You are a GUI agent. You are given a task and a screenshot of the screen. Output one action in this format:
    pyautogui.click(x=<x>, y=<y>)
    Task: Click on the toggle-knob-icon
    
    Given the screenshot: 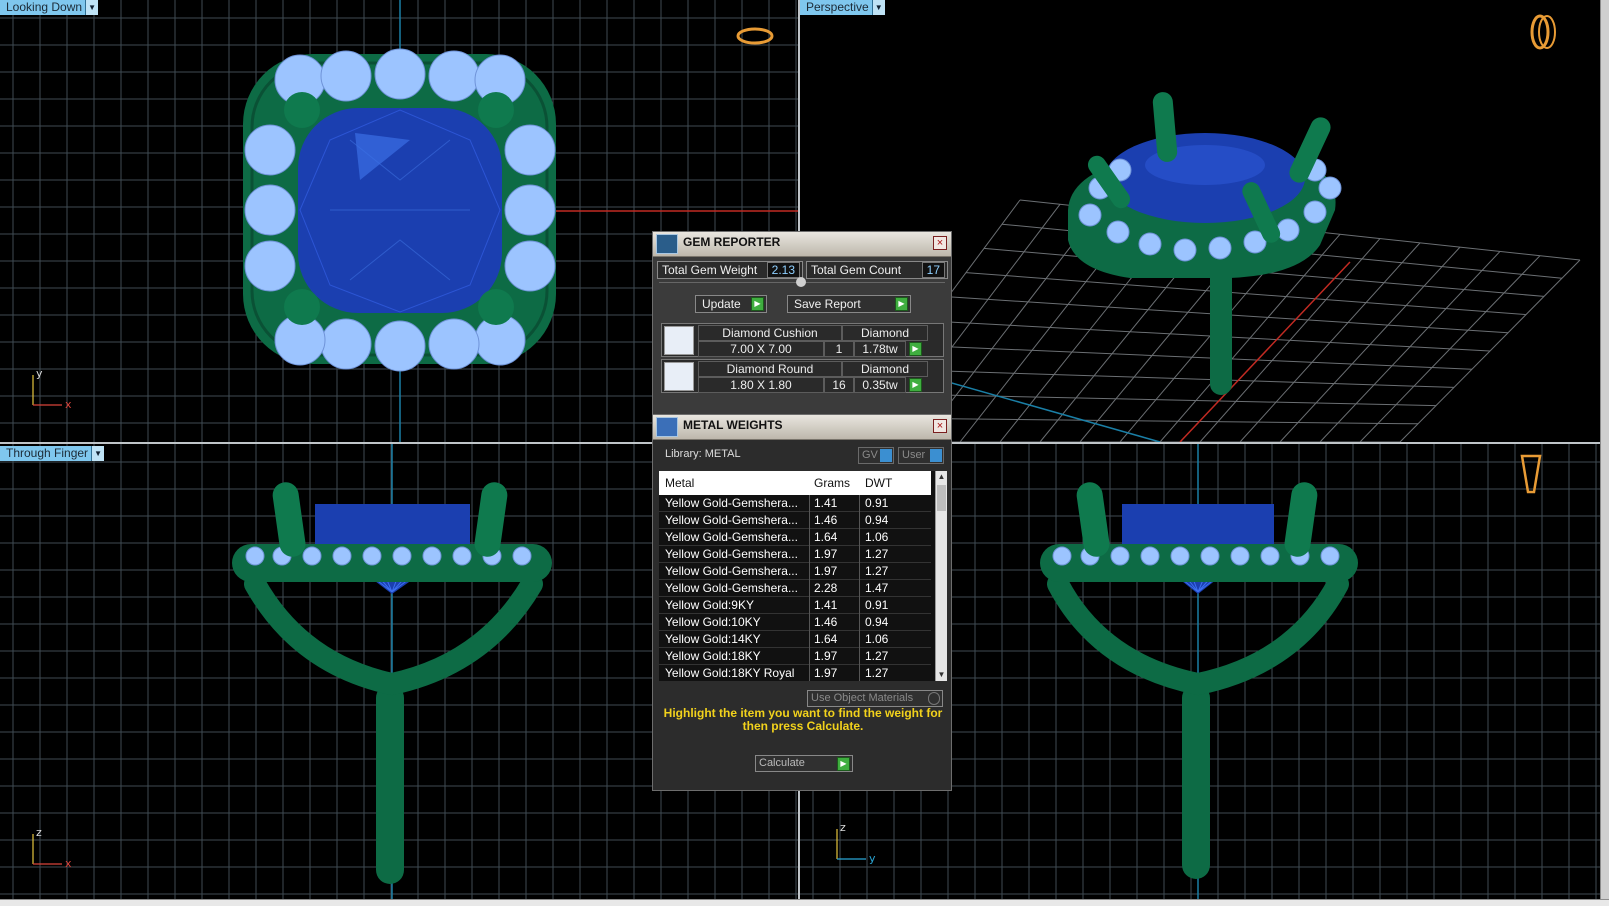 What is the action you would take?
    pyautogui.click(x=886, y=455)
    